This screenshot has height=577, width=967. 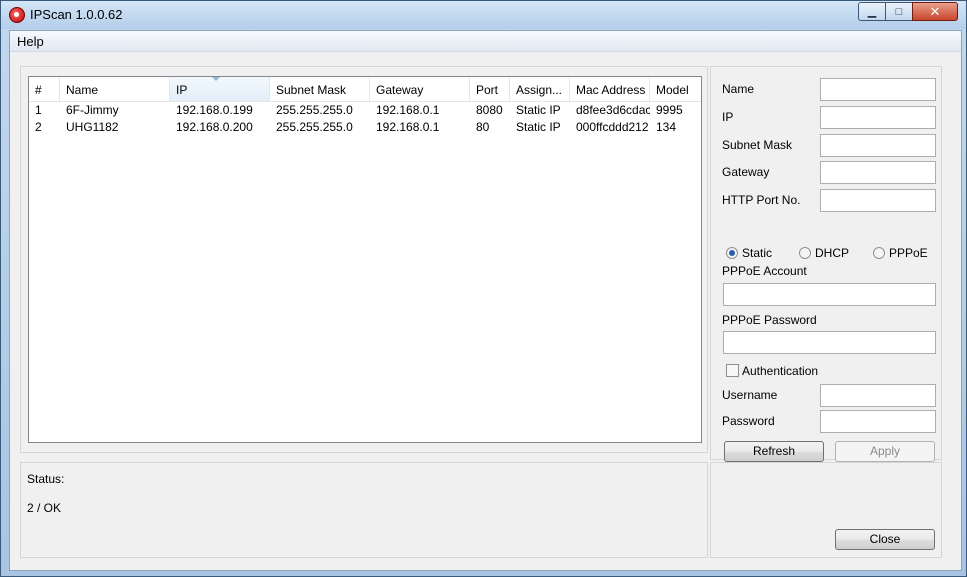 I want to click on menu-bar: Help, so click(x=485, y=41).